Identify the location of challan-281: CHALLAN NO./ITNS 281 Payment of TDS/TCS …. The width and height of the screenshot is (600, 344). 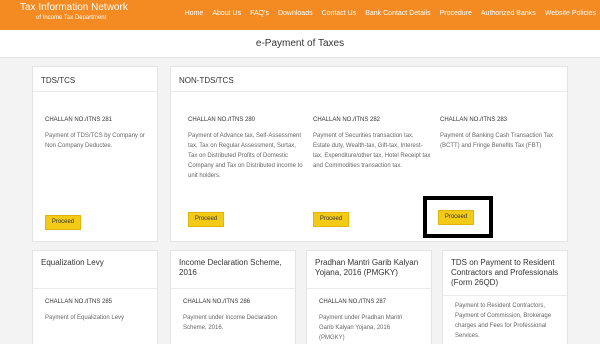
(99, 134).